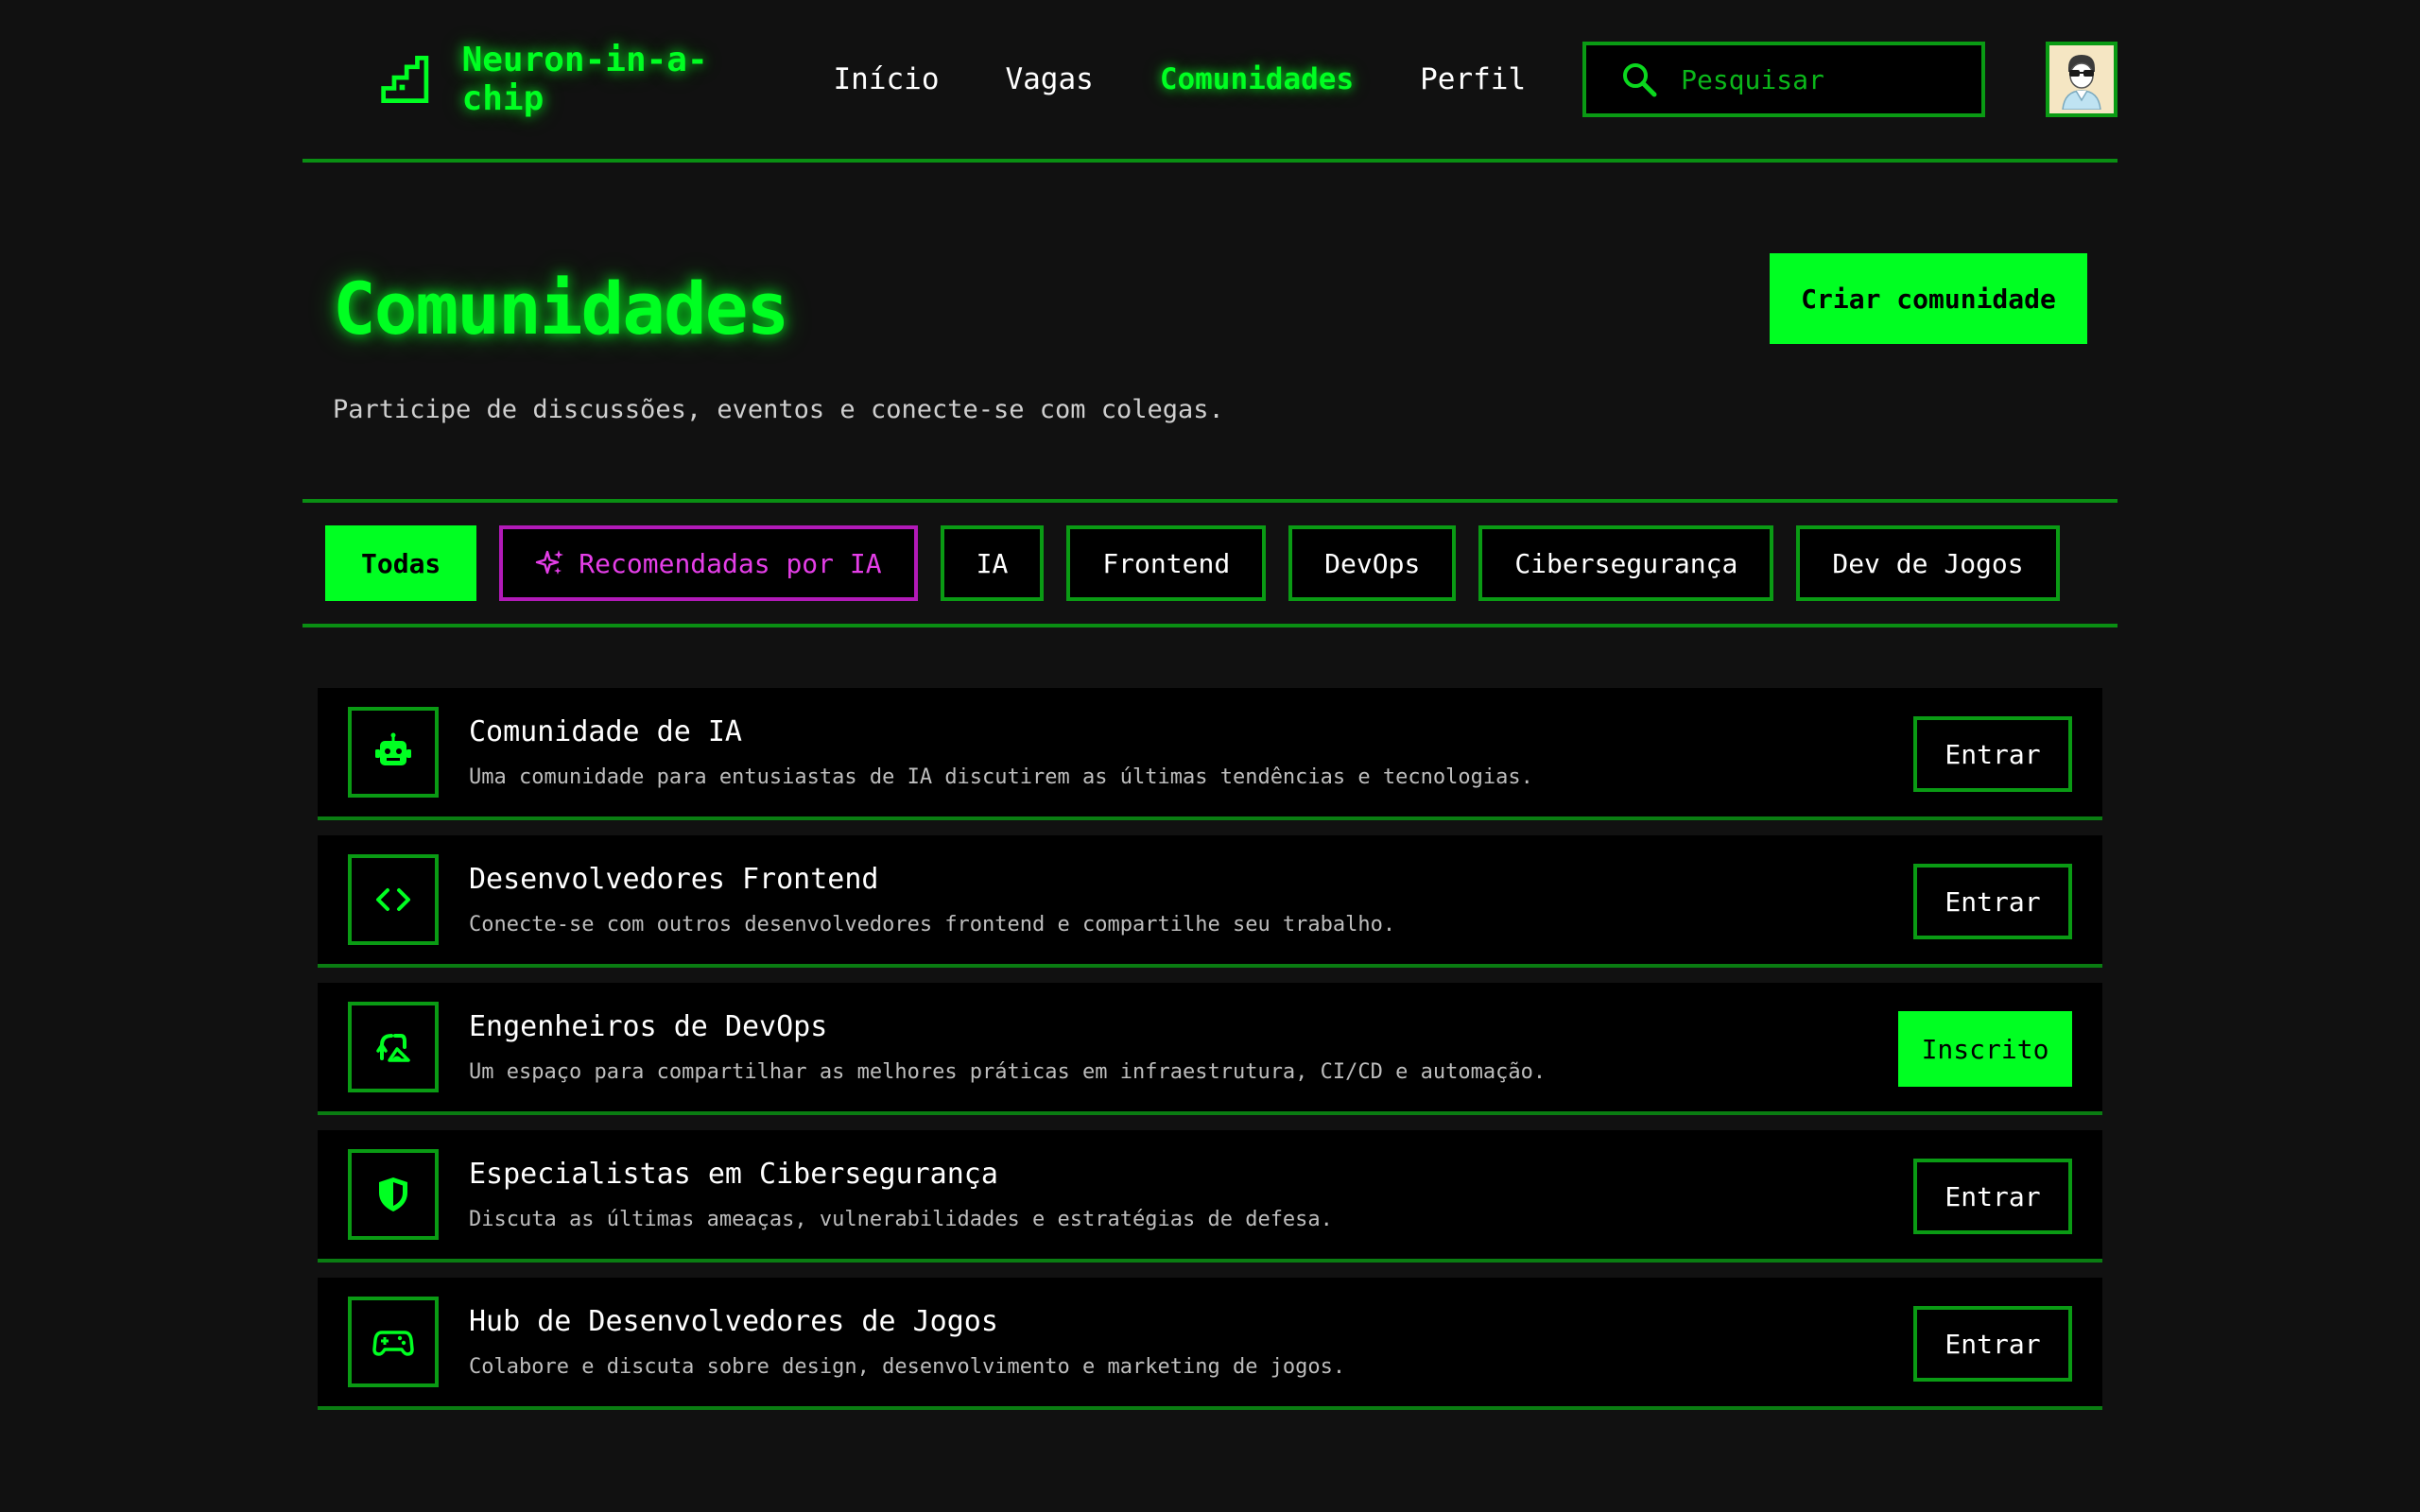  I want to click on create-community-button: Criar comunidade, so click(1929, 298).